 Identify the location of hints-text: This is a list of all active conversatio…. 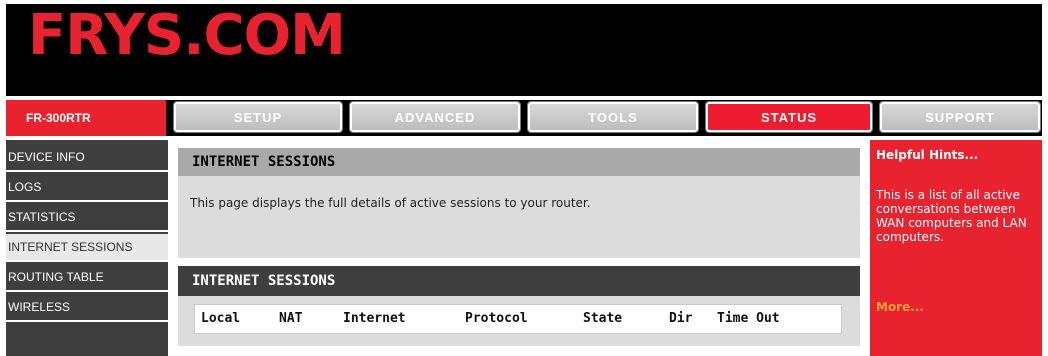
(951, 216).